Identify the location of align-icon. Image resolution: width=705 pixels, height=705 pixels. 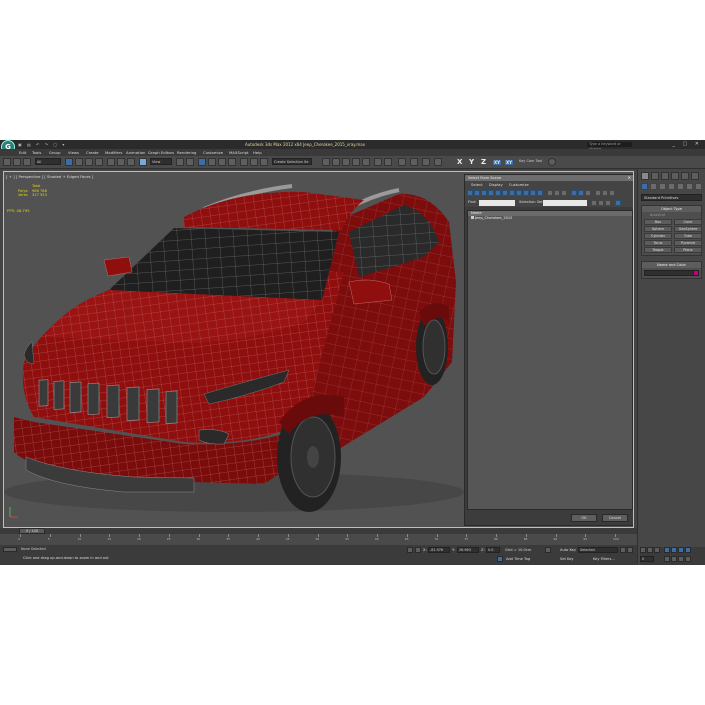
(264, 162).